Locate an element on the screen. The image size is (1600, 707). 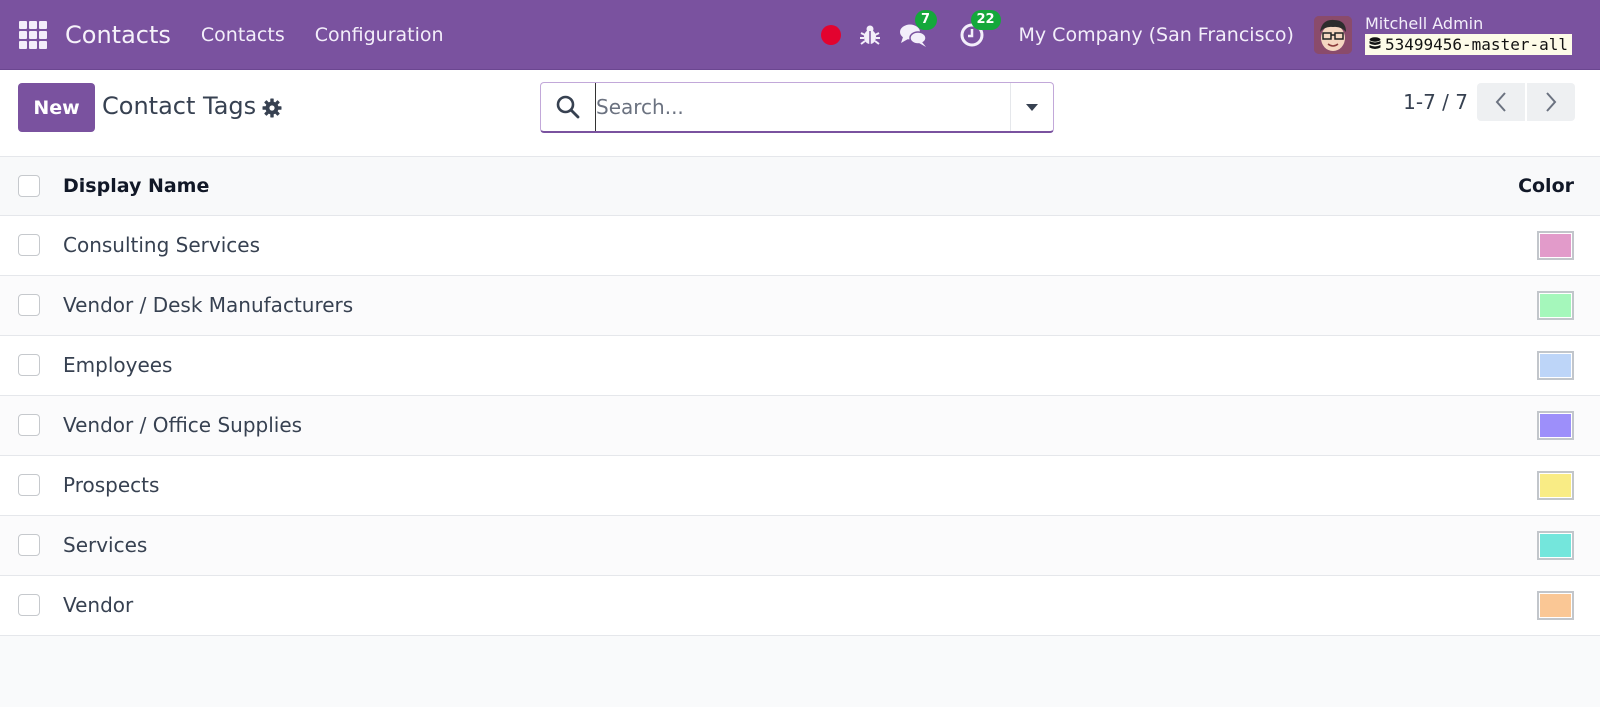
gear-icon is located at coordinates (272, 108).